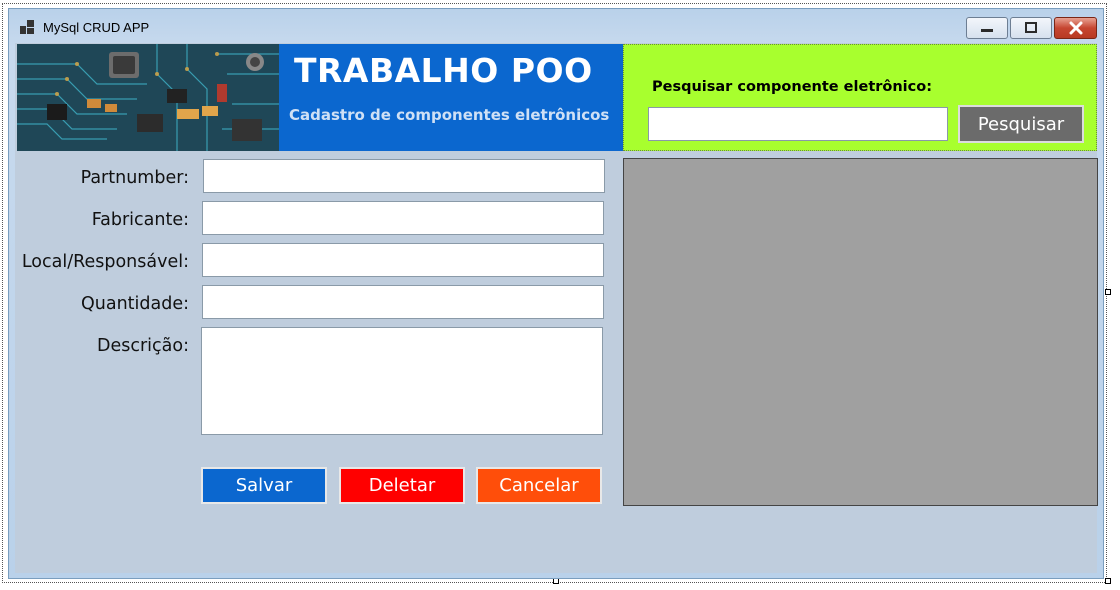 This screenshot has height=590, width=1120. Describe the element at coordinates (264, 485) in the screenshot. I see `save-button: Salvar` at that location.